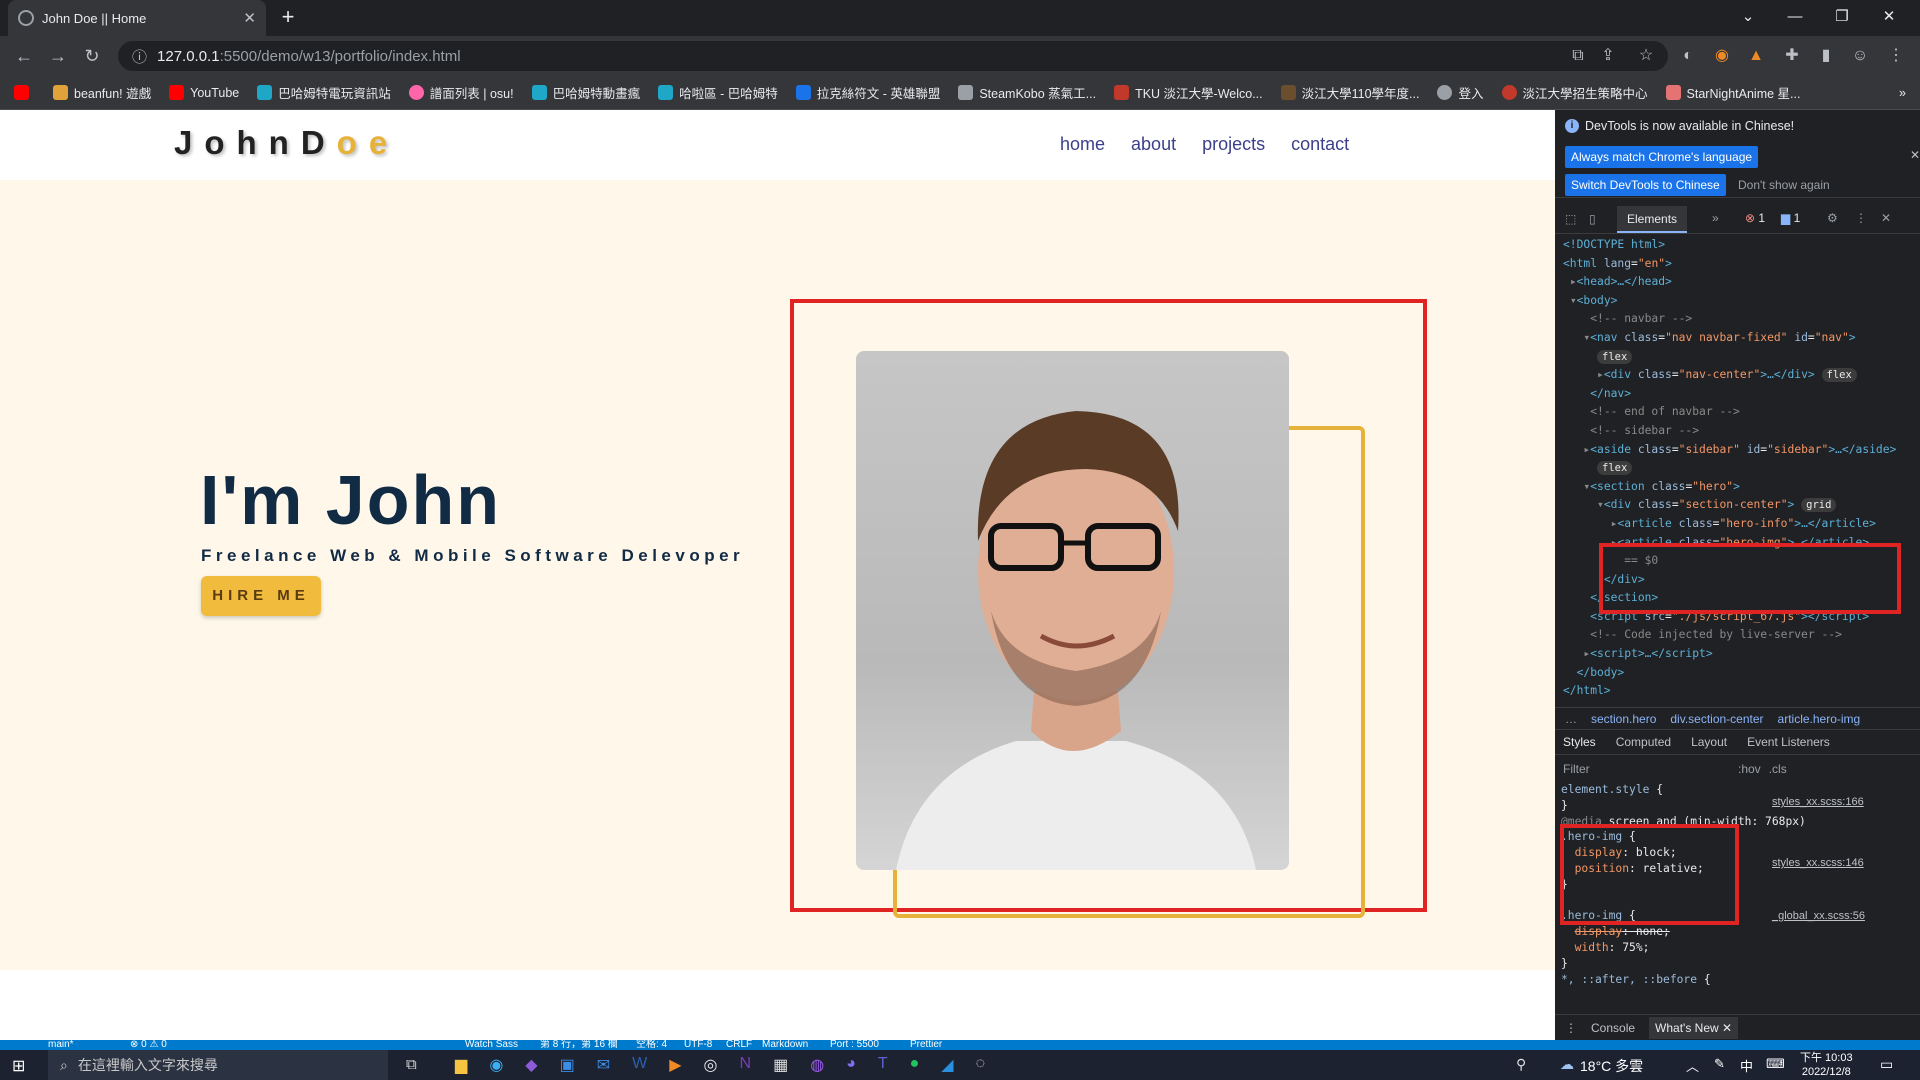 The image size is (1920, 1080). Describe the element at coordinates (1915, 155) in the screenshot. I see `close-banner-icon: ✕` at that location.